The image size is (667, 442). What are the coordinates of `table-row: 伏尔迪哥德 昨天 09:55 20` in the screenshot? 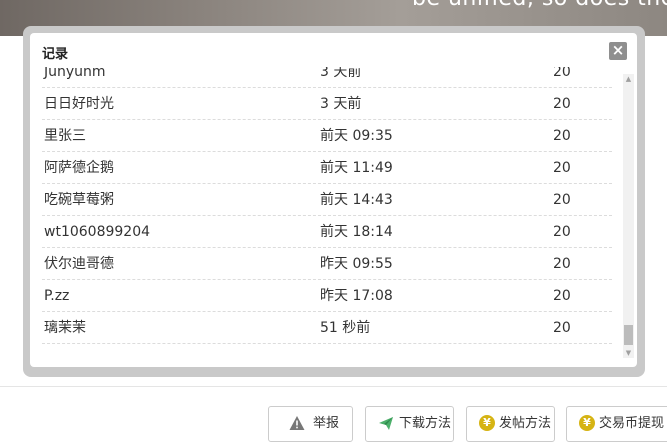 It's located at (327, 264).